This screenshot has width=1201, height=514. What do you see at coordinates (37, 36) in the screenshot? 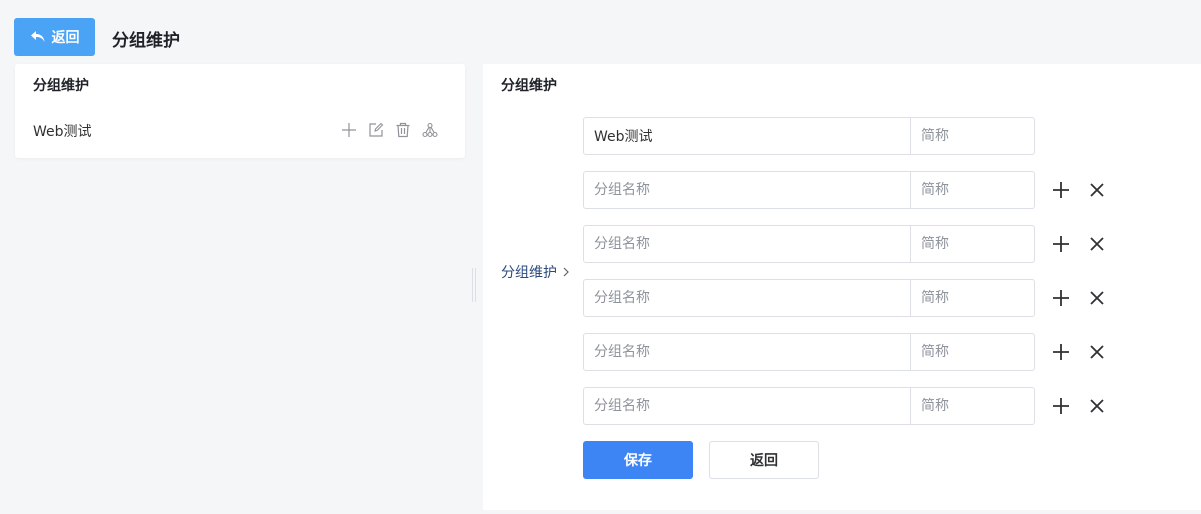
I see `return-arrow-icon` at bounding box center [37, 36].